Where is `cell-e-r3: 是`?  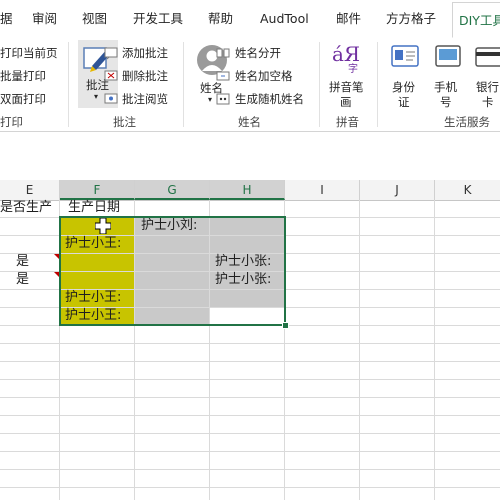 cell-e-r3: 是 is located at coordinates (22, 262).